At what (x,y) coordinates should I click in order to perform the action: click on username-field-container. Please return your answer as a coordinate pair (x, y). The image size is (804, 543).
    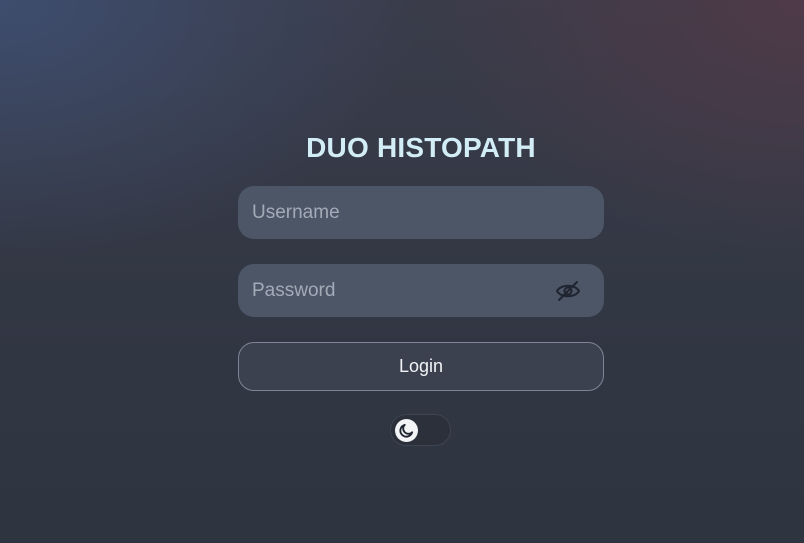
    Looking at the image, I should click on (421, 212).